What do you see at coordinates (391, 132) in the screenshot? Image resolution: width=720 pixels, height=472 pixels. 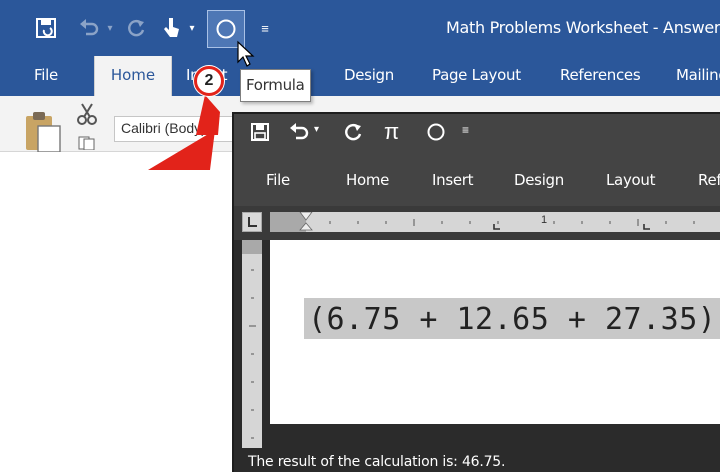 I see `pi-icon: π` at bounding box center [391, 132].